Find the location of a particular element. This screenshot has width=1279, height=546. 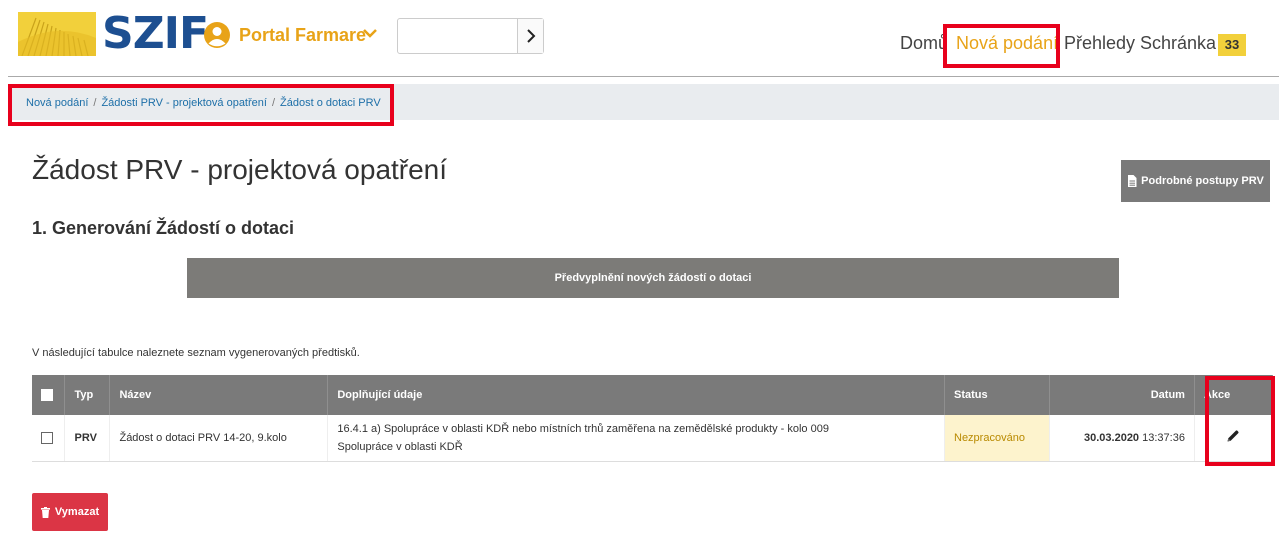

prefill-applications-button: Předvyplnění nových žádostí o dotaci is located at coordinates (653, 278).